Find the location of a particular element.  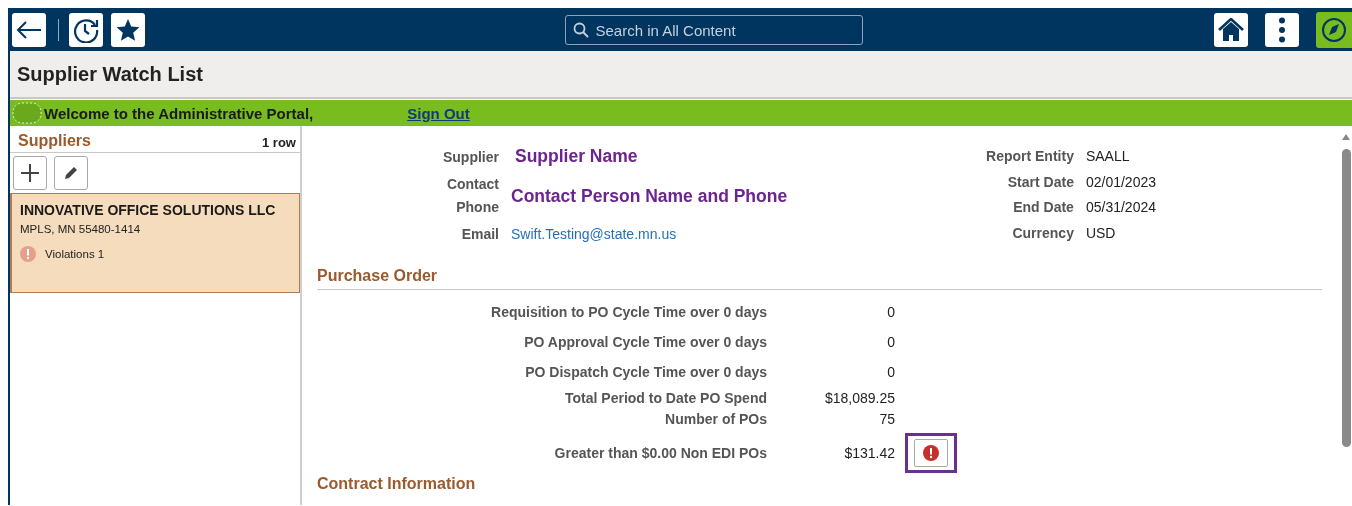

flag-button is located at coordinates (931, 453).